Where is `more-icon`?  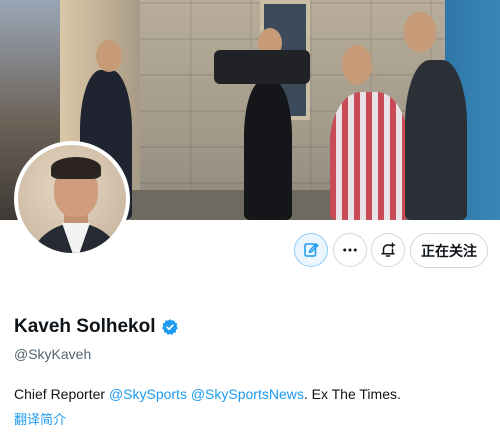 more-icon is located at coordinates (350, 250).